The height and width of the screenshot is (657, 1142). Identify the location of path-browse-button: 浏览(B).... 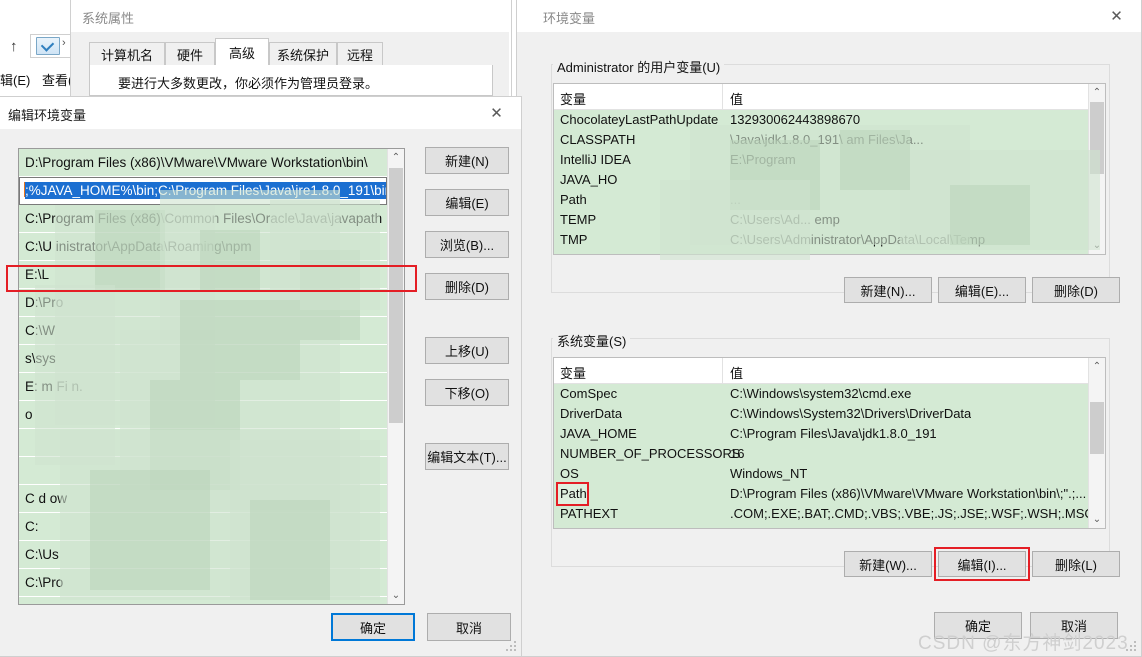
(467, 244).